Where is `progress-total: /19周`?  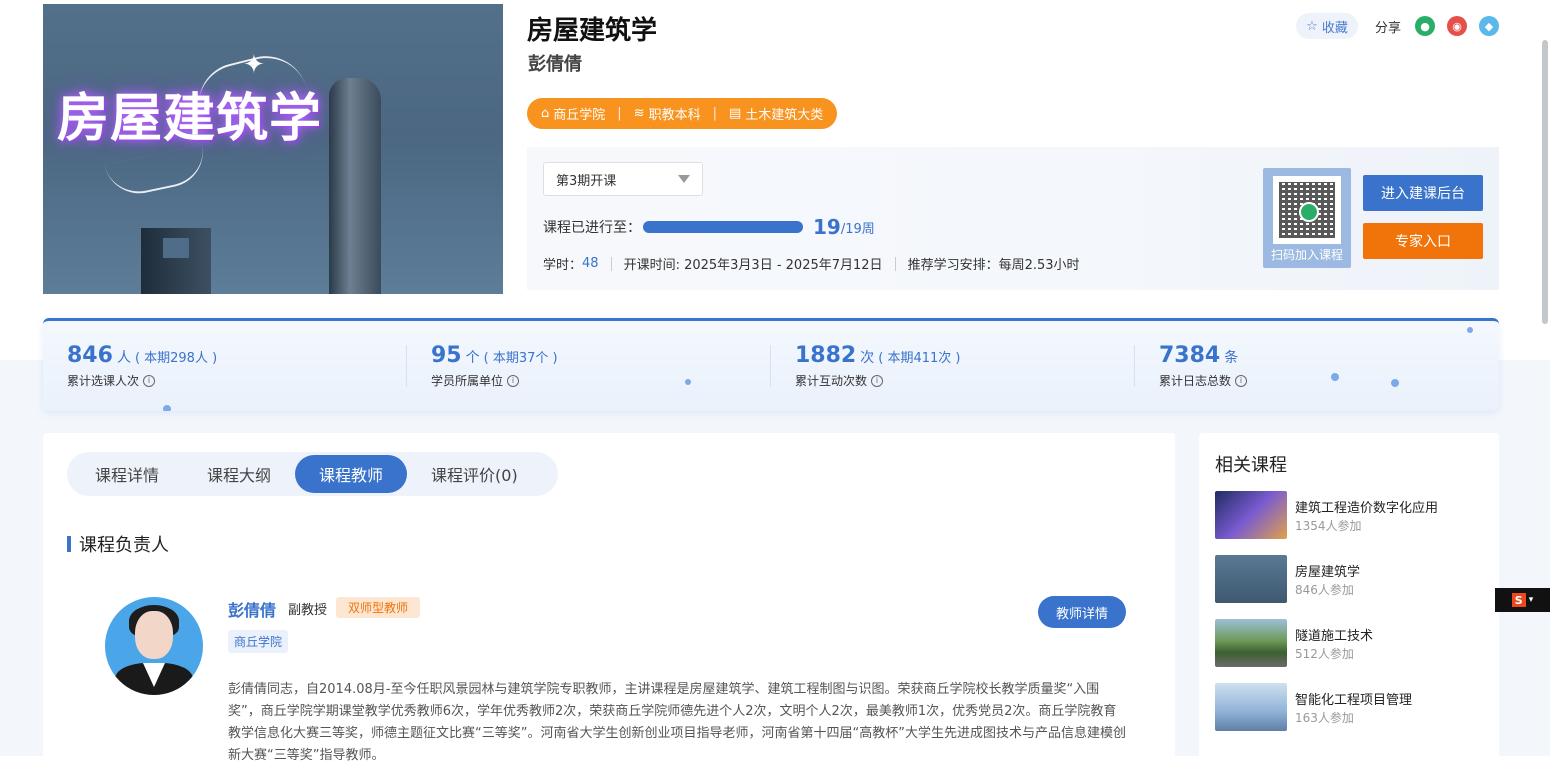
progress-total: /19周 is located at coordinates (857, 229).